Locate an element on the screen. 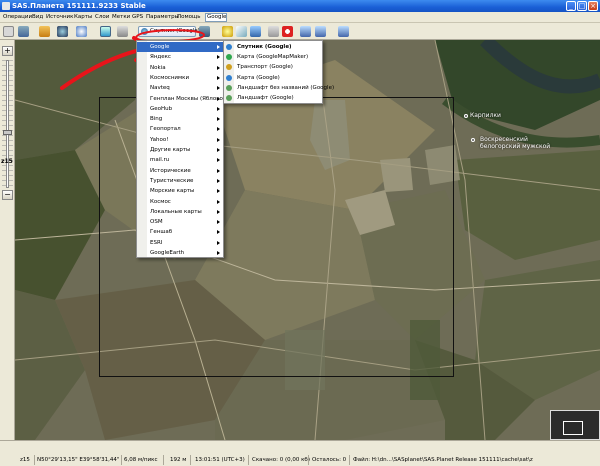 The width and height of the screenshot is (600, 466). menu-layers: Слои is located at coordinates (102, 17).